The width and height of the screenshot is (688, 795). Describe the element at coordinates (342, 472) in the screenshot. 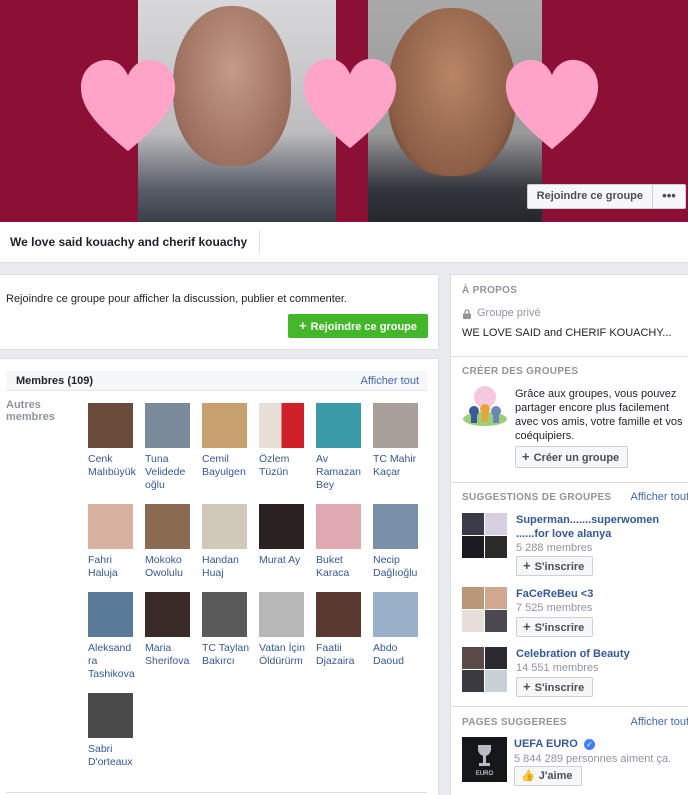

I see `member-name: Av Ramazan Bey` at that location.